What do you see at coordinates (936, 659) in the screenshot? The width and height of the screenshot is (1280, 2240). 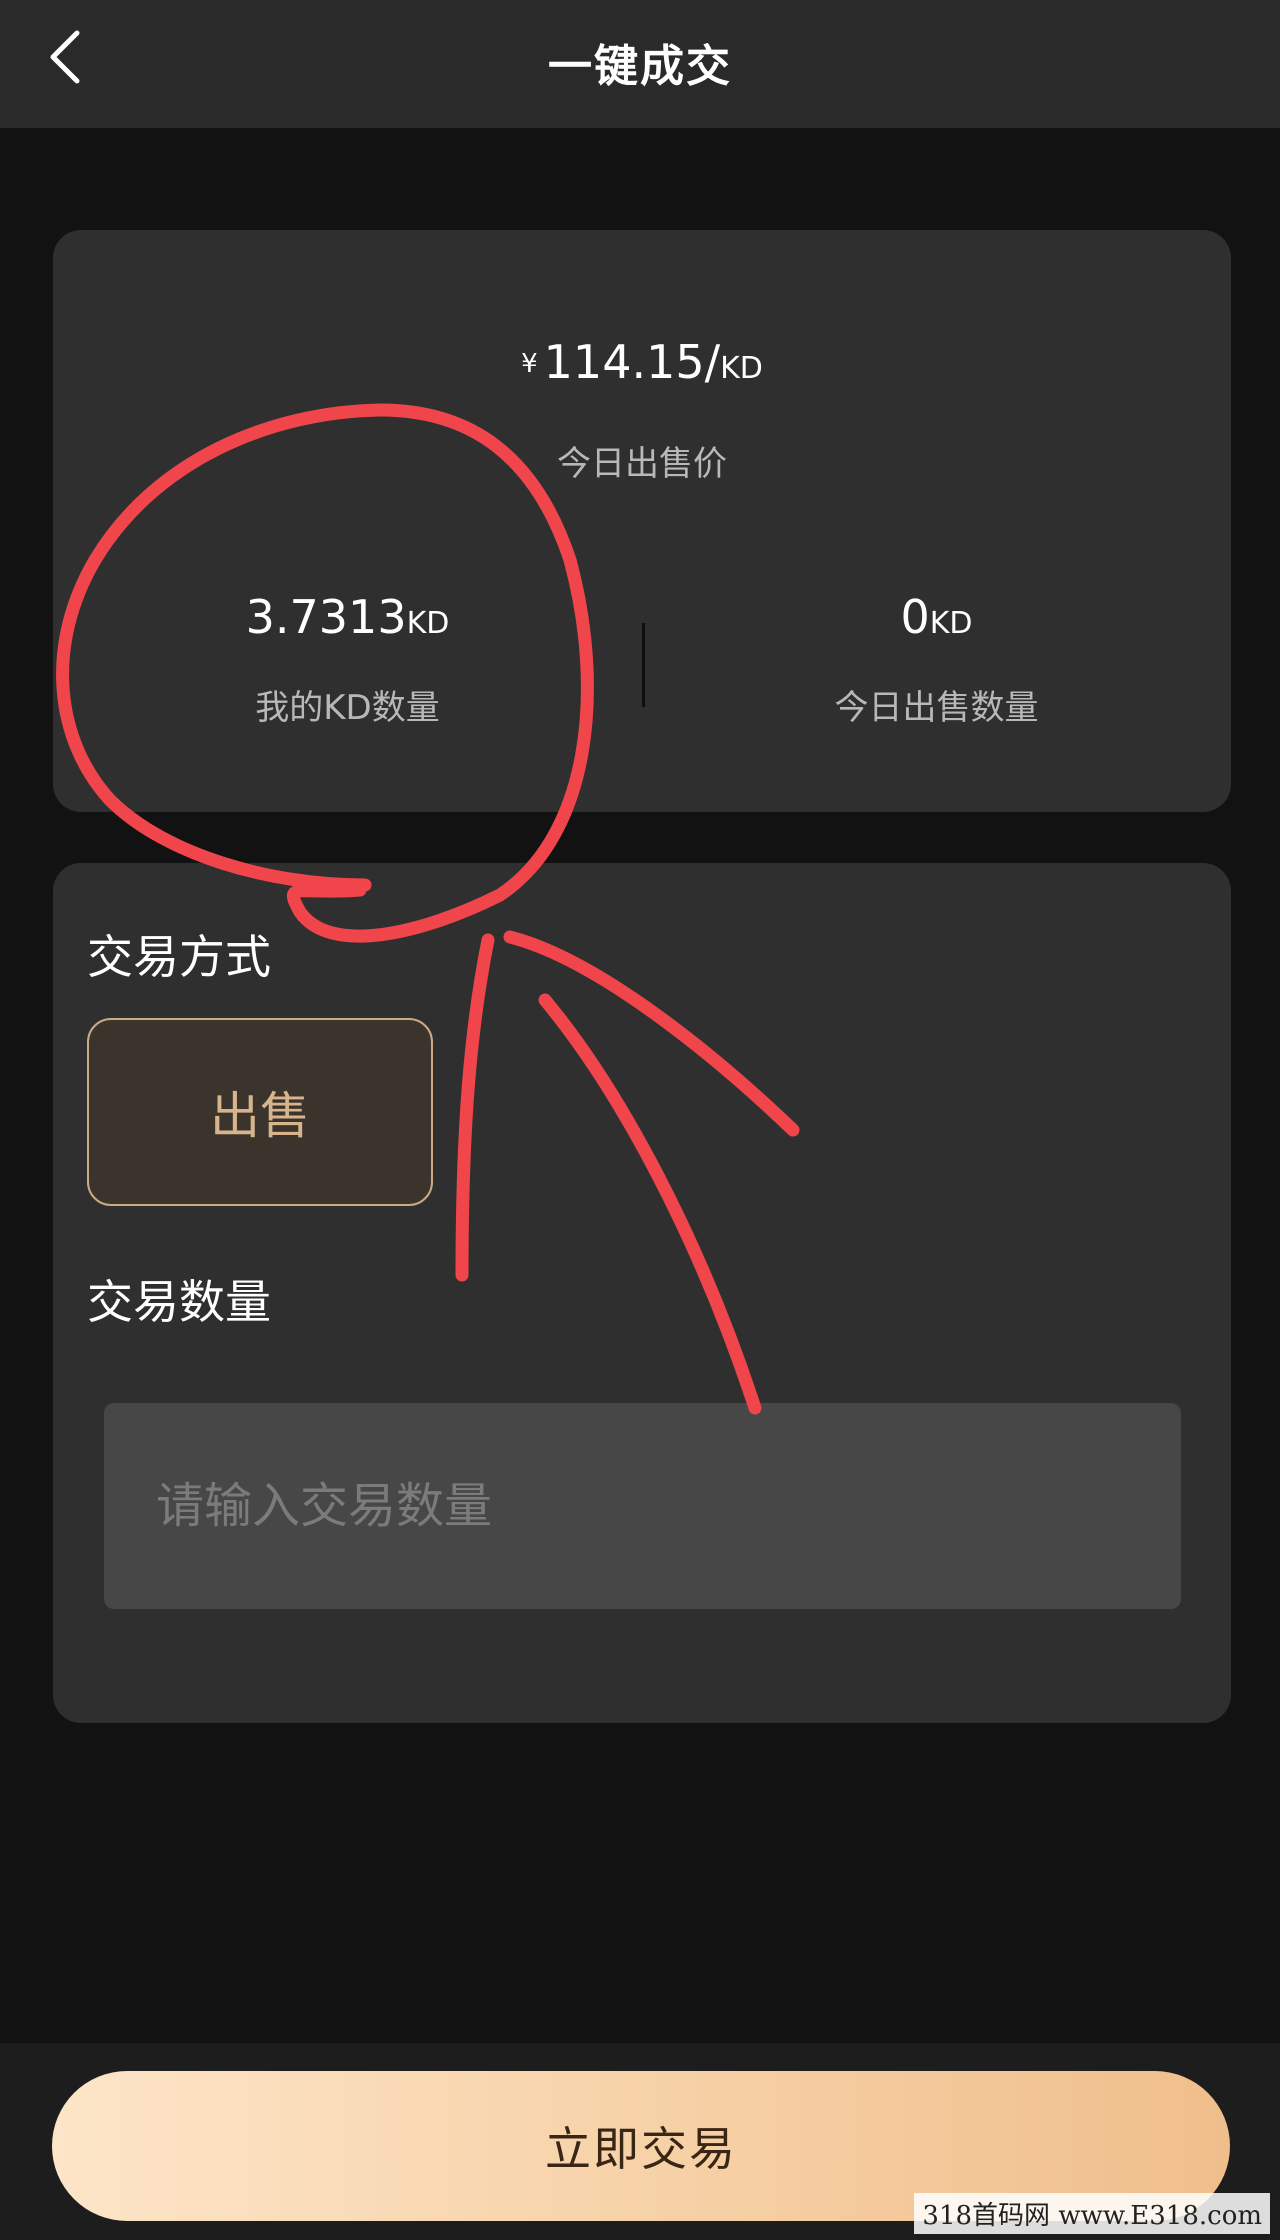 I see `sold-today-stat: 0KD 今日出售数量` at bounding box center [936, 659].